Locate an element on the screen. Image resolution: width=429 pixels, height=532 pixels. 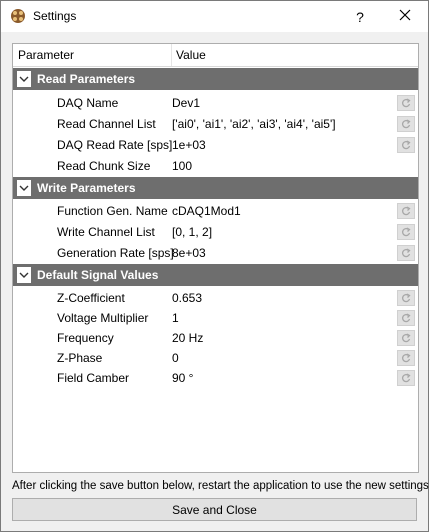
param-label: Voltage Multiplier is located at coordinates (103, 318).